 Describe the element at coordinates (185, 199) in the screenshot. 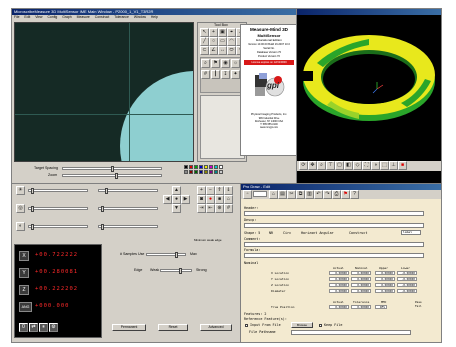

I see `move-right-icon: ▶` at that location.